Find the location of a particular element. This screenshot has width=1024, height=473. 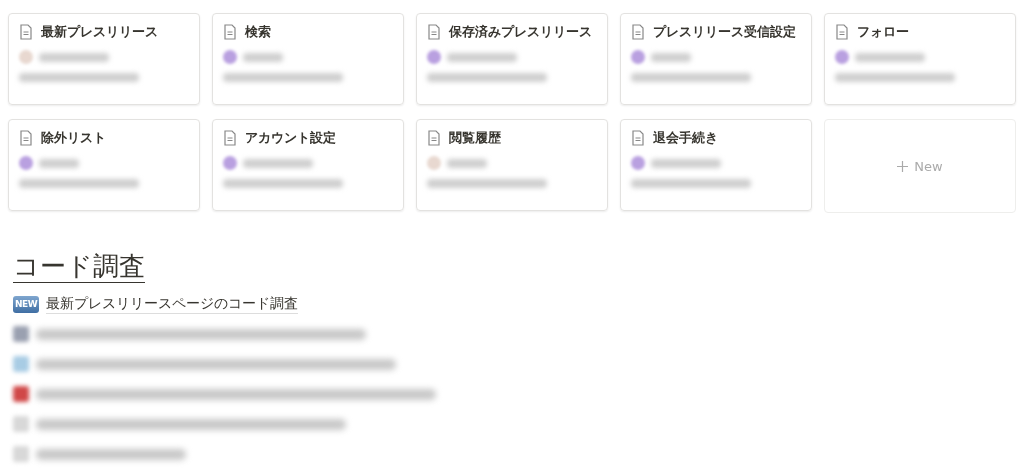

new-badge-icon: NEW is located at coordinates (26, 304).